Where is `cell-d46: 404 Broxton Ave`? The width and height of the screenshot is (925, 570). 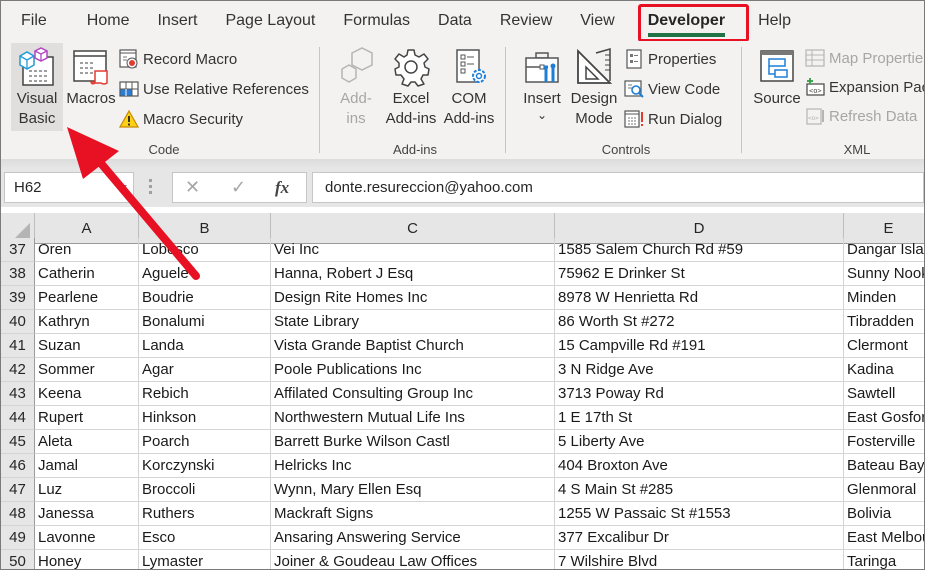
cell-d46: 404 Broxton Ave is located at coordinates (699, 466).